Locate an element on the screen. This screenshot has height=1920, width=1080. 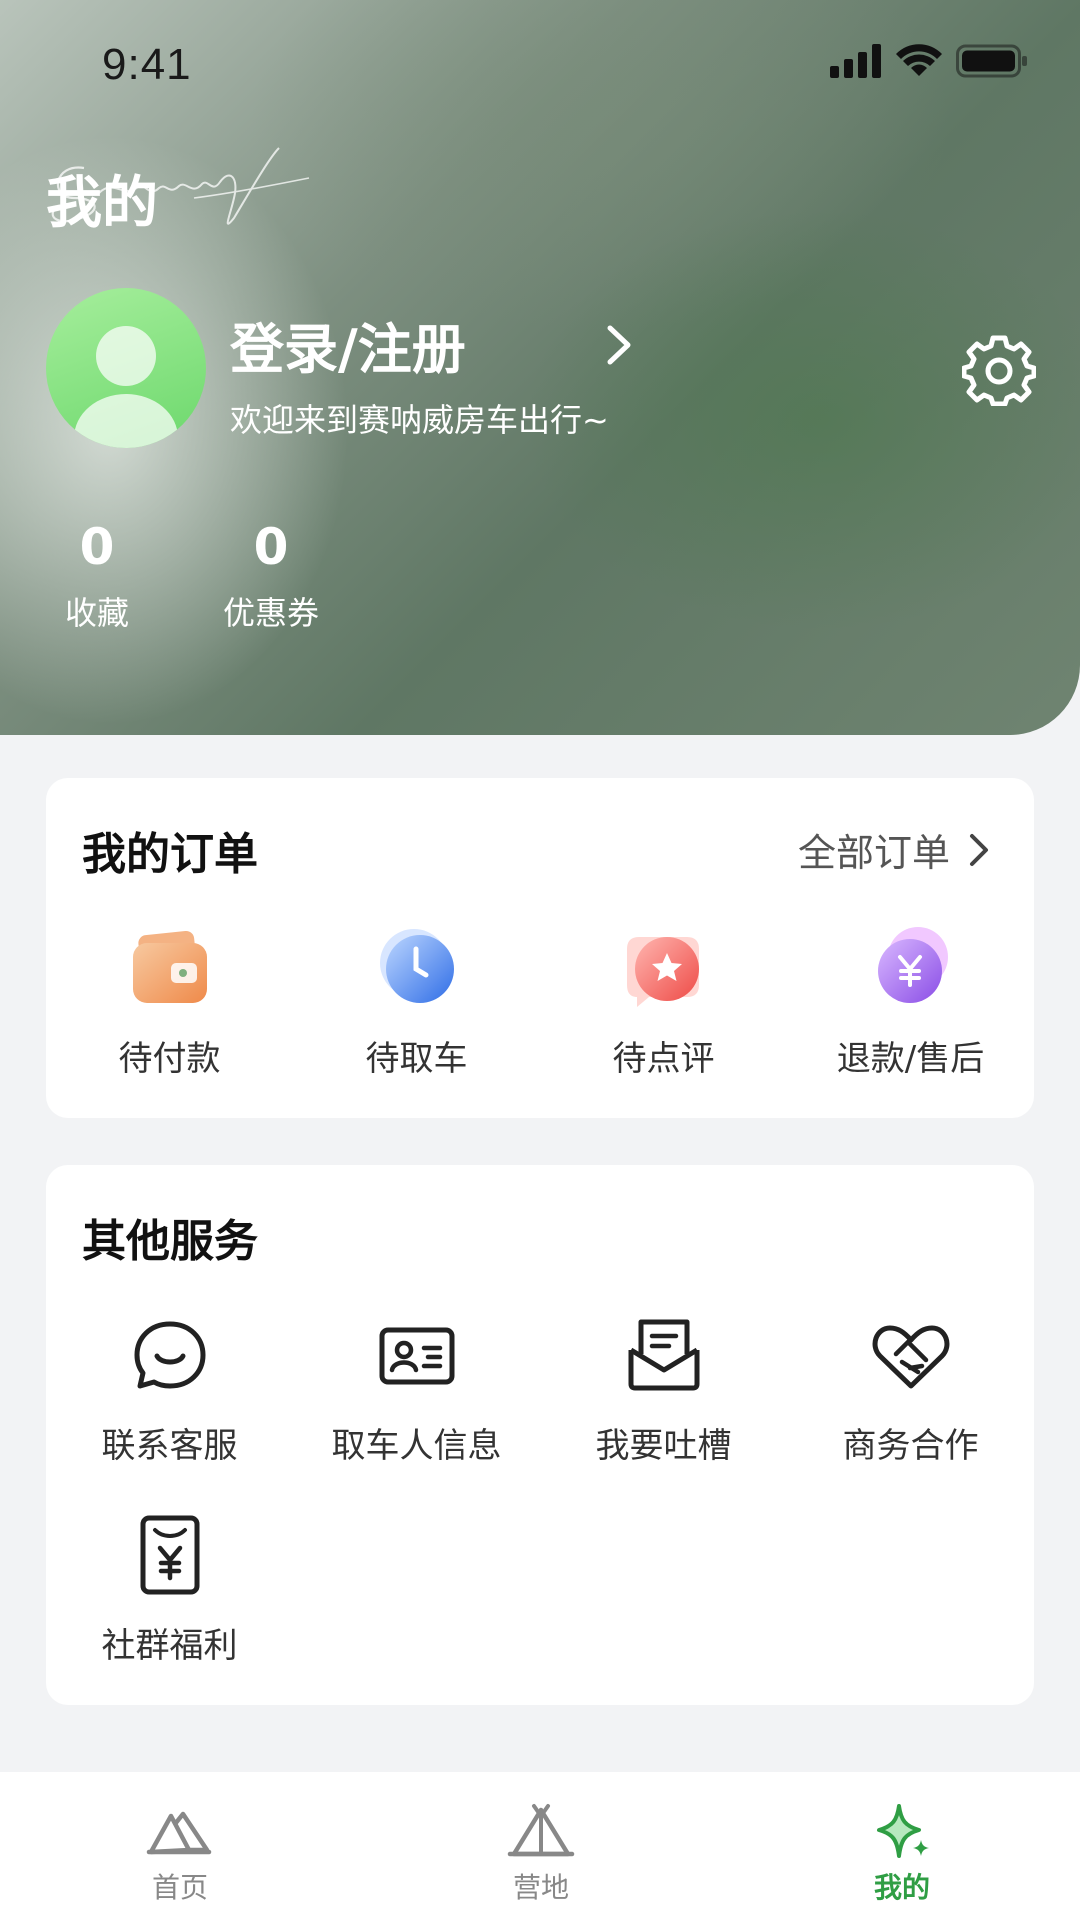
refund-aftersale-label: 退款/售后 is located at coordinates (910, 1059).